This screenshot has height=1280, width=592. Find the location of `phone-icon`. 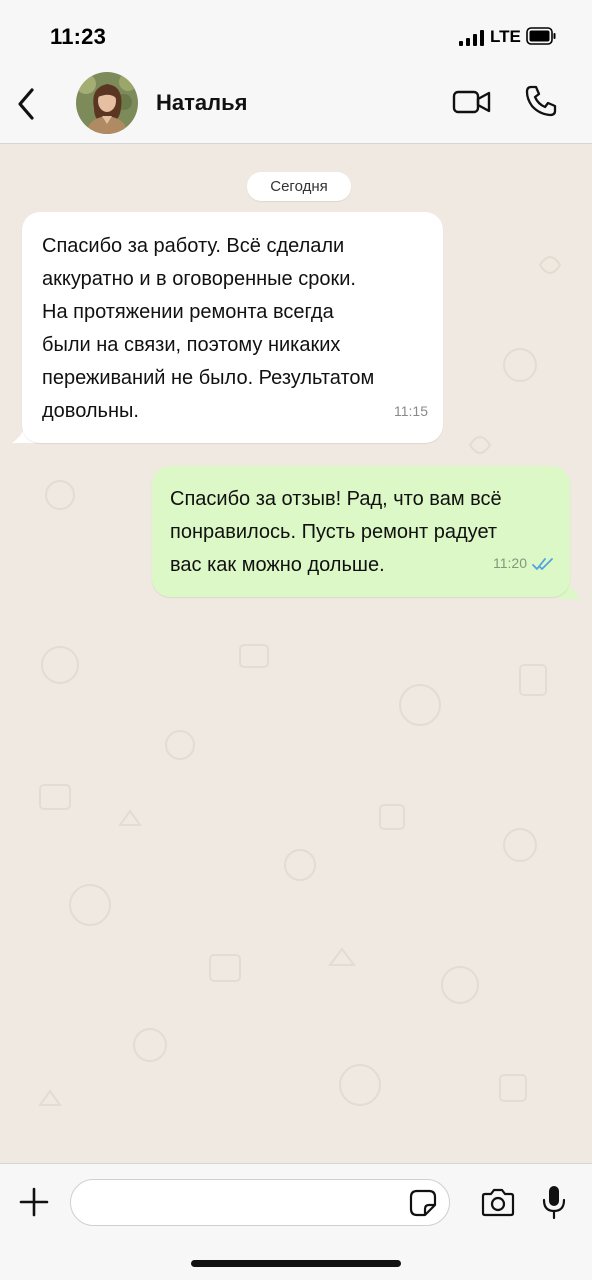

phone-icon is located at coordinates (541, 101).